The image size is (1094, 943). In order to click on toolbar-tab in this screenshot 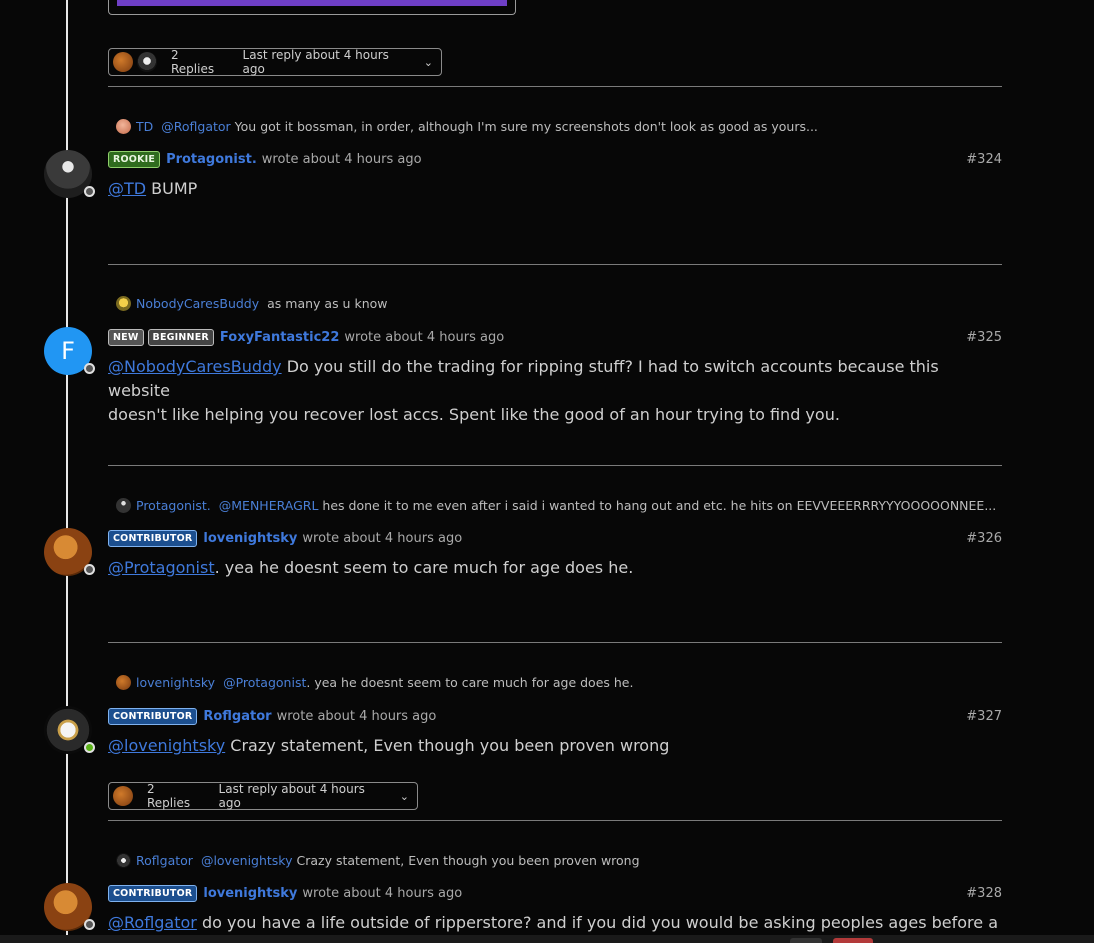, I will do `click(806, 940)`.